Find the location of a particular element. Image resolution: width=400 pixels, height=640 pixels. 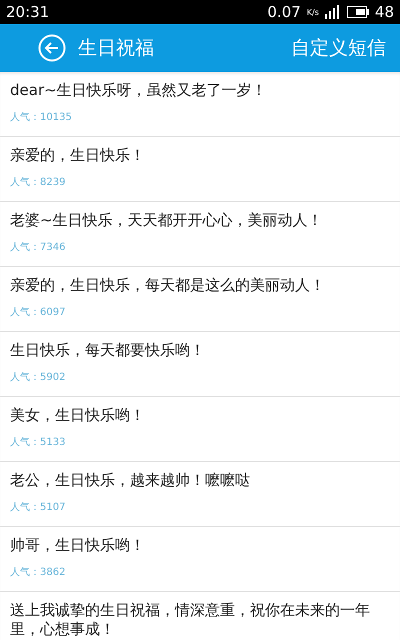

popularity-count: 人气：8239 is located at coordinates (38, 183).